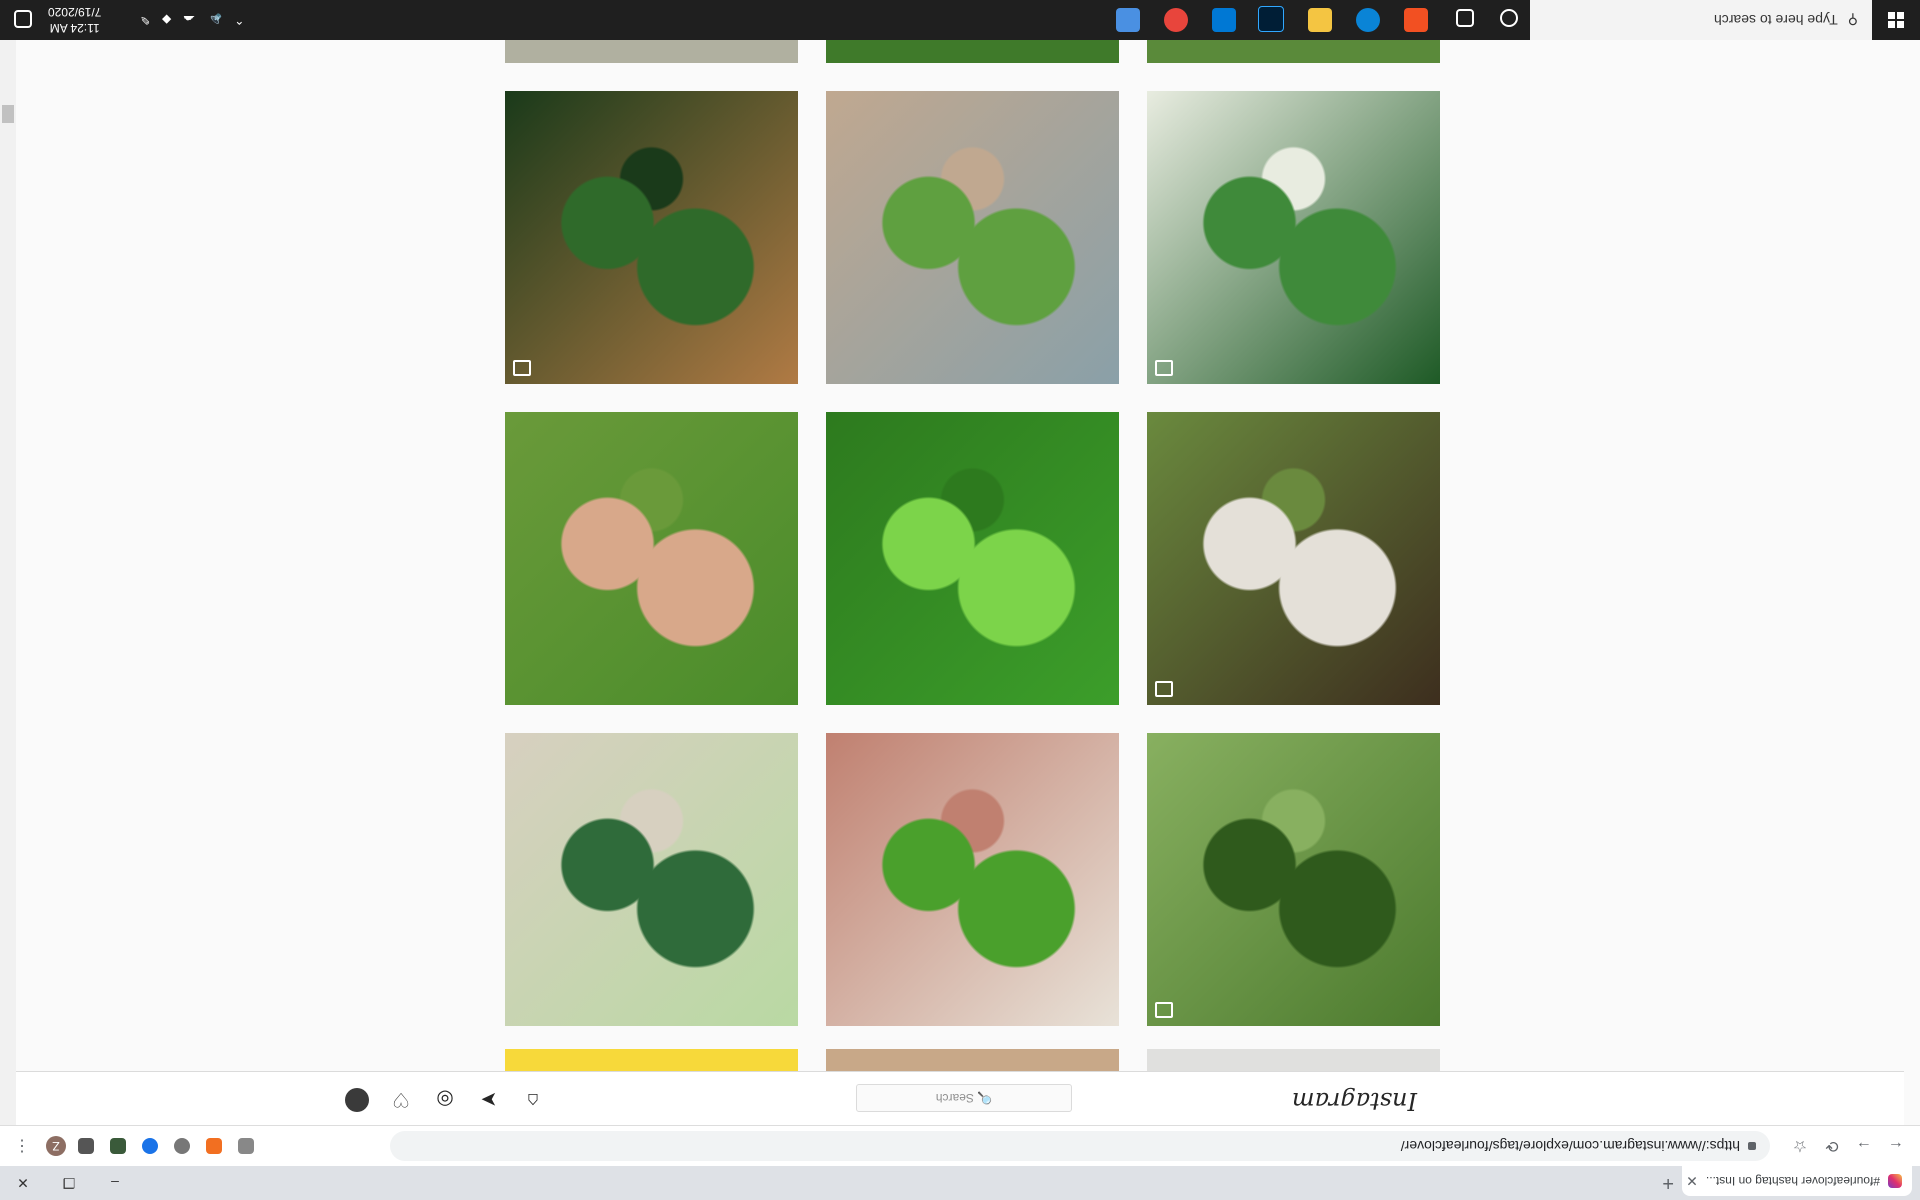 This screenshot has height=1200, width=1920. Describe the element at coordinates (1509, 18) in the screenshot. I see `cortana-icon` at that location.